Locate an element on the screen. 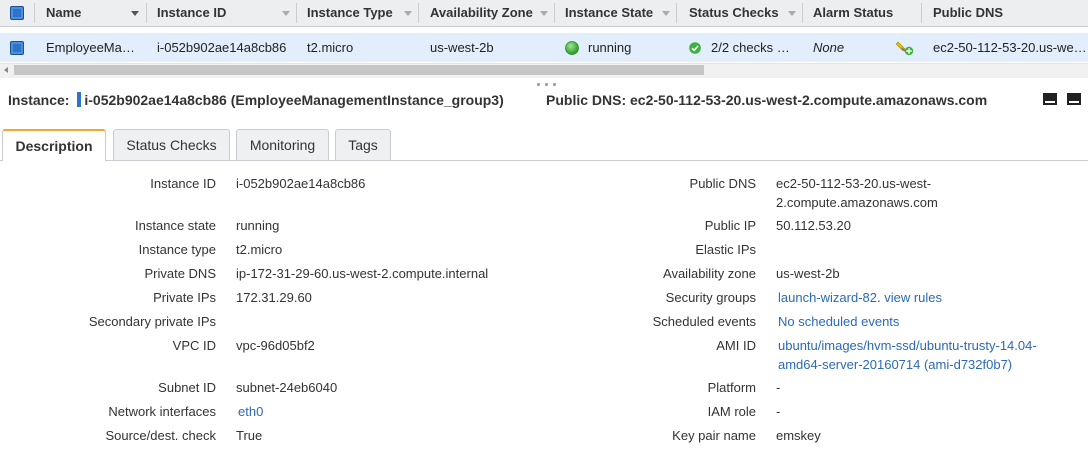  cell-instance-type: t2.micro is located at coordinates (330, 47).